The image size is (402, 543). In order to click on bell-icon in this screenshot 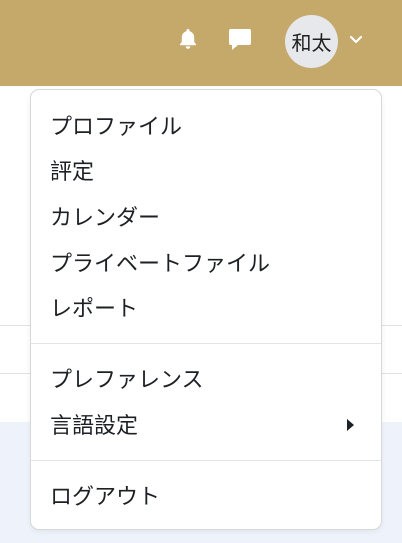, I will do `click(188, 39)`.